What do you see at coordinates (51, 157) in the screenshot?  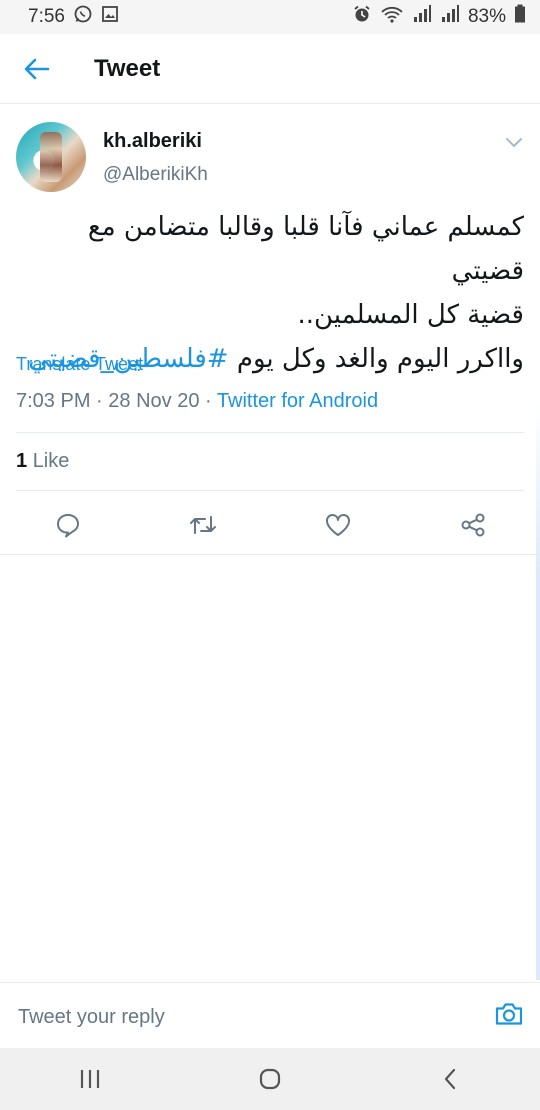 I see `avatar` at bounding box center [51, 157].